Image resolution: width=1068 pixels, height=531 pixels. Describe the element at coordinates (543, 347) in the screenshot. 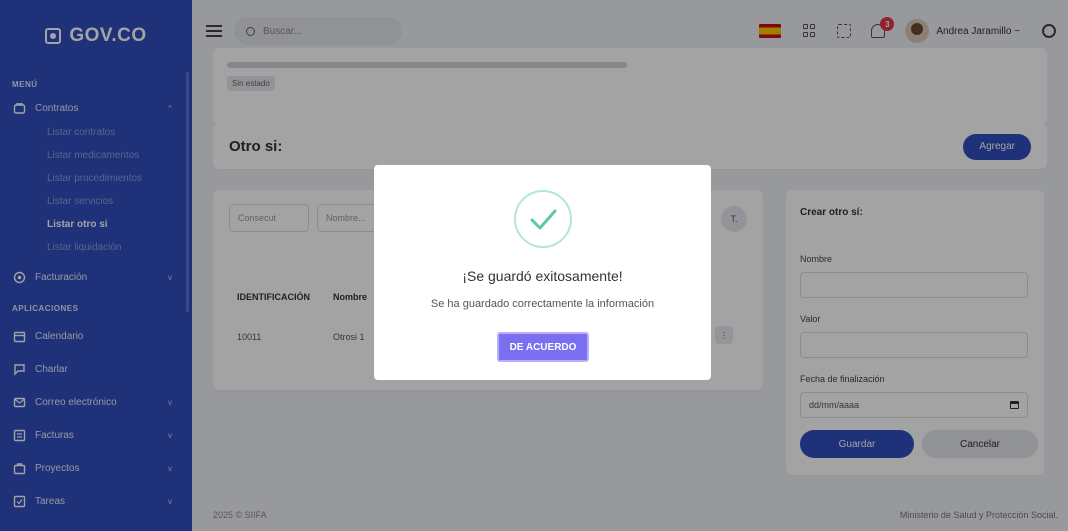

I see `confirm-button: DE ACUERDO` at that location.